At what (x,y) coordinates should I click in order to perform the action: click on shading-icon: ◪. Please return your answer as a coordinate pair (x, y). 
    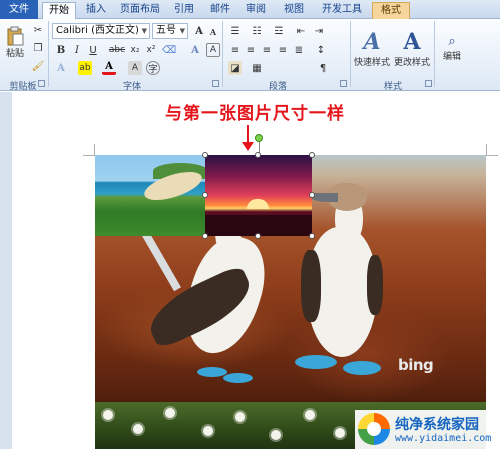
    Looking at the image, I should click on (235, 68).